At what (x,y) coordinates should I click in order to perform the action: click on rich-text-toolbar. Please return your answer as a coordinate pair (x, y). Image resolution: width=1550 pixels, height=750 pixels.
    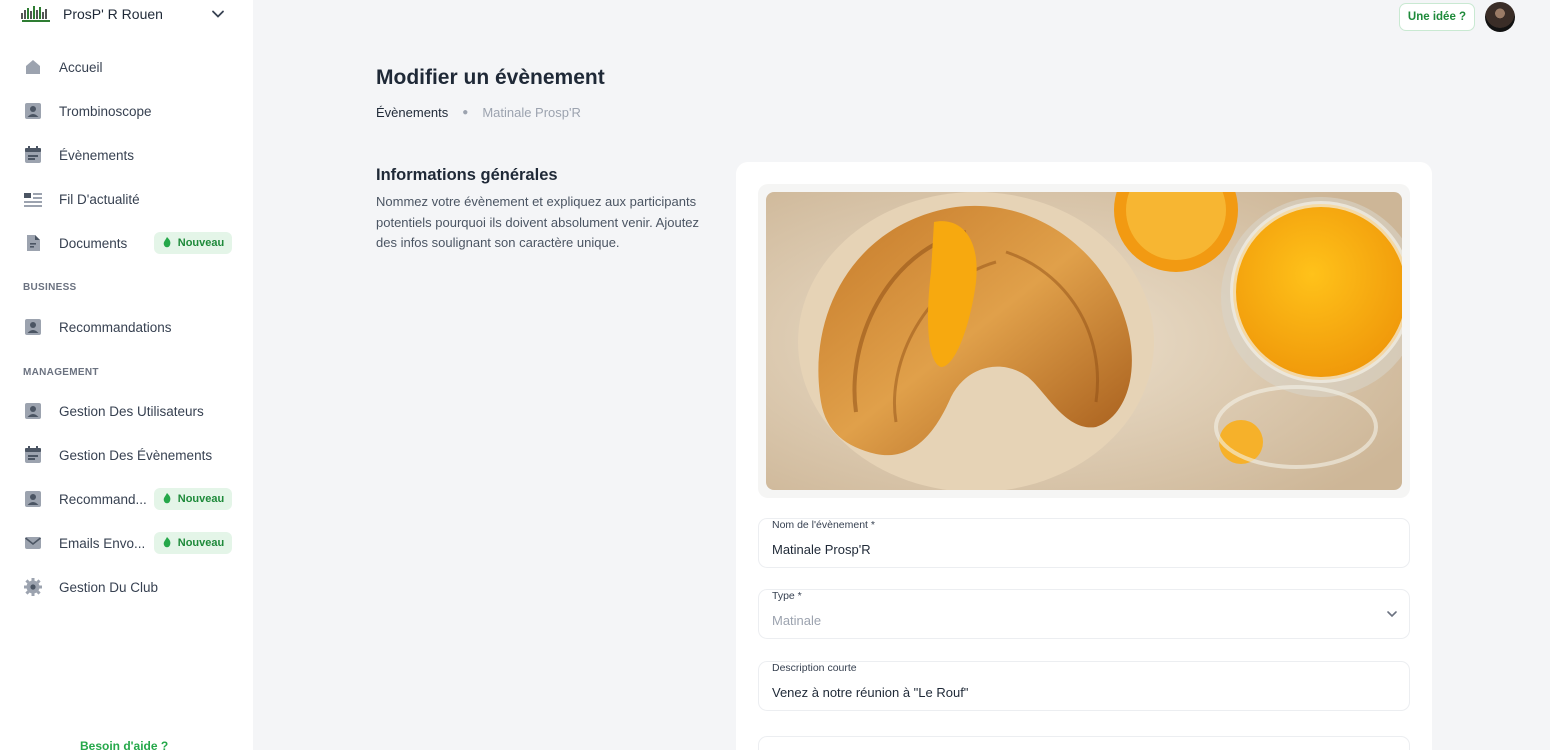
    Looking at the image, I should click on (1084, 743).